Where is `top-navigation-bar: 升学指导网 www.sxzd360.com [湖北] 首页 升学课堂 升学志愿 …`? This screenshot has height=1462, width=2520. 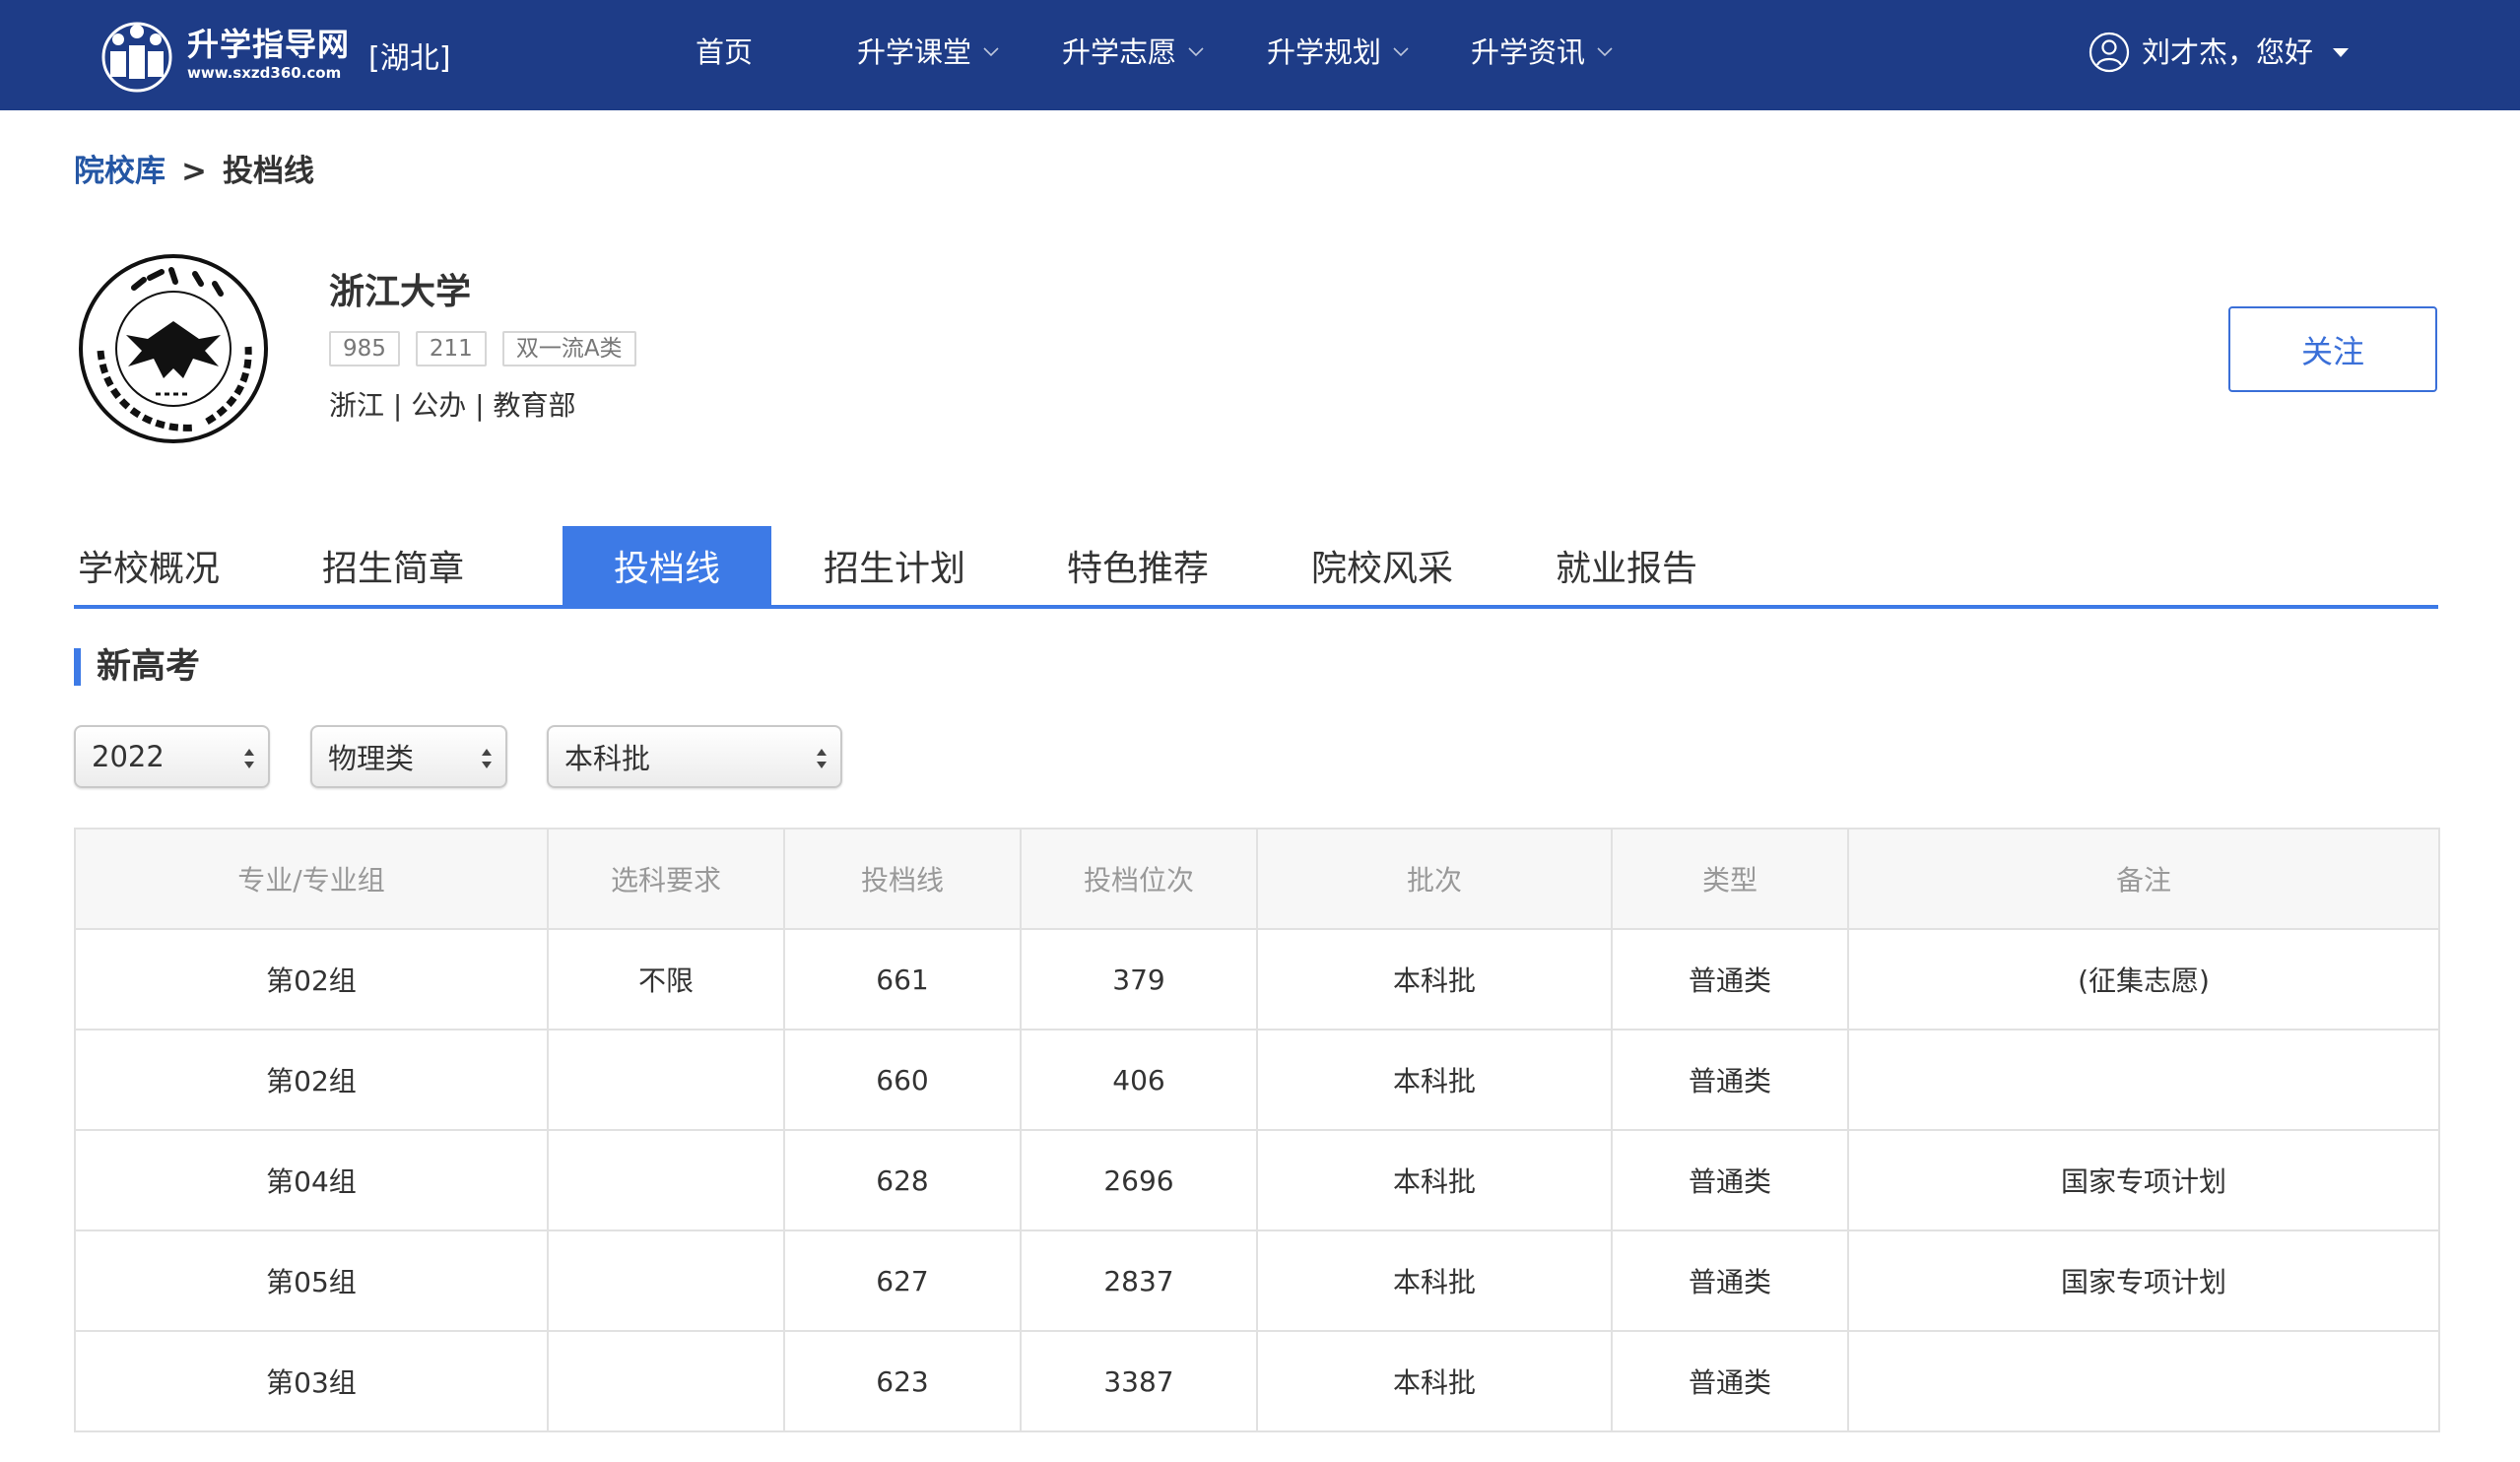
top-navigation-bar: 升学指导网 www.sxzd360.com [湖北] 首页 升学课堂 升学志愿 … is located at coordinates (1260, 55).